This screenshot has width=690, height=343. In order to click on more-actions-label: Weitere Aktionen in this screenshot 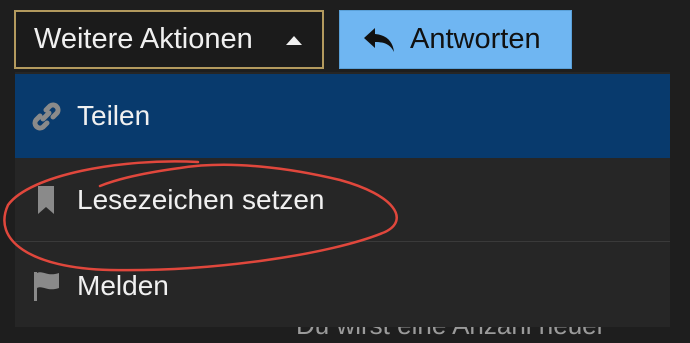, I will do `click(143, 39)`.